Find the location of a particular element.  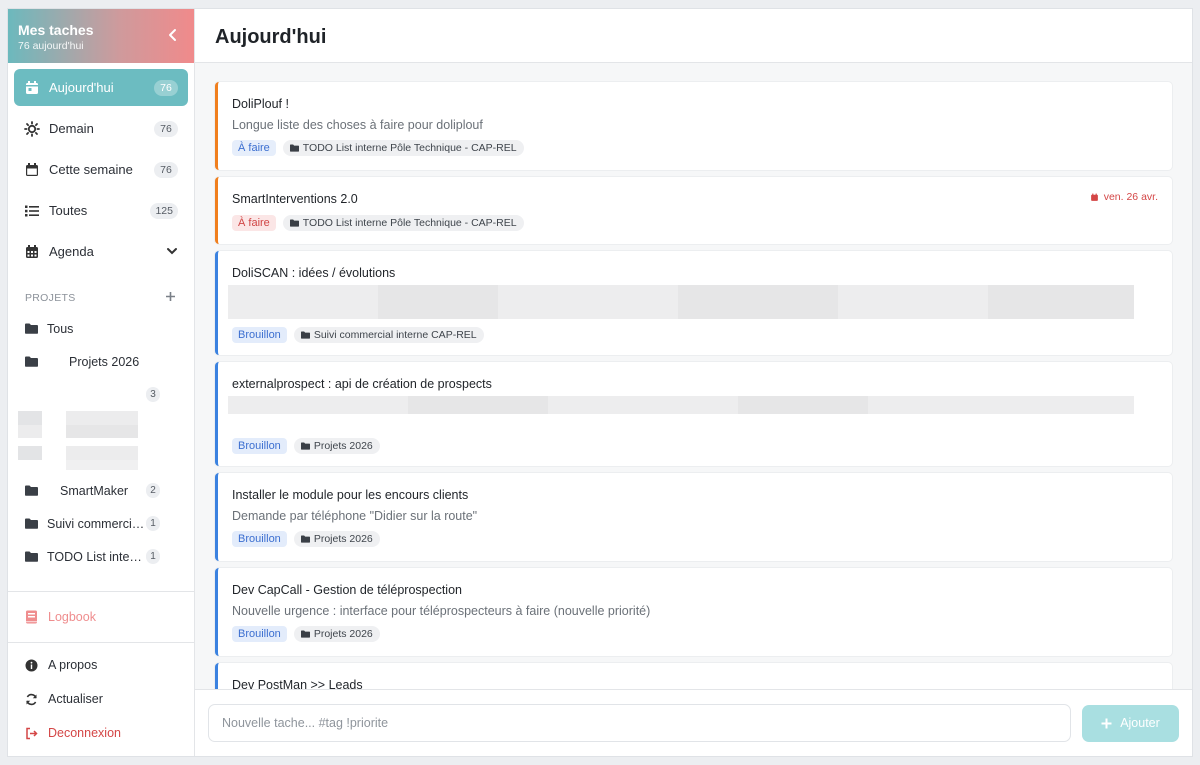

chevron-left-icon is located at coordinates (172, 35).